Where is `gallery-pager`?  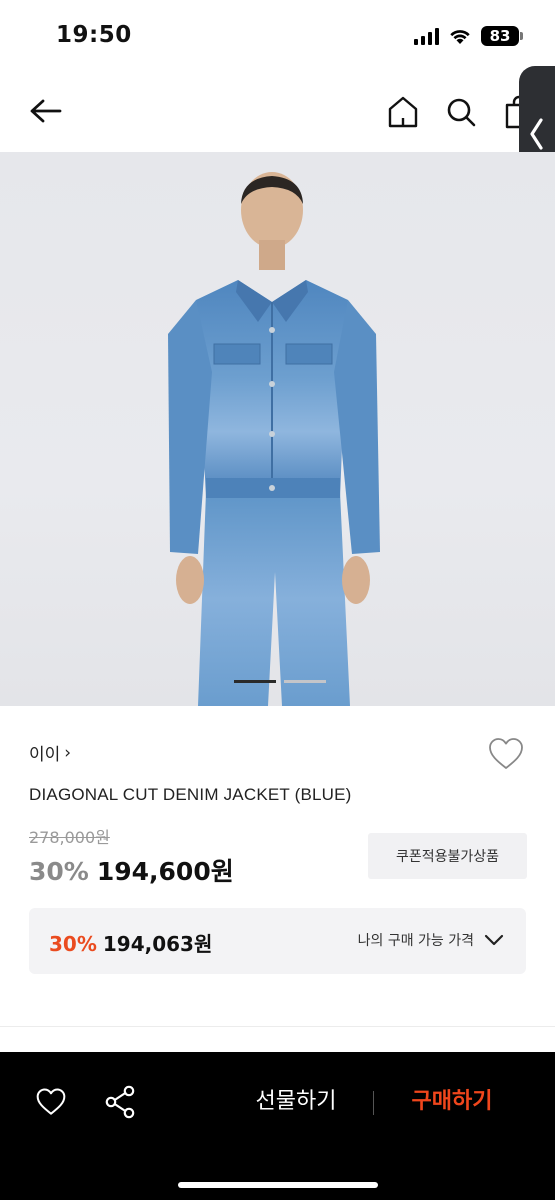 gallery-pager is located at coordinates (280, 681).